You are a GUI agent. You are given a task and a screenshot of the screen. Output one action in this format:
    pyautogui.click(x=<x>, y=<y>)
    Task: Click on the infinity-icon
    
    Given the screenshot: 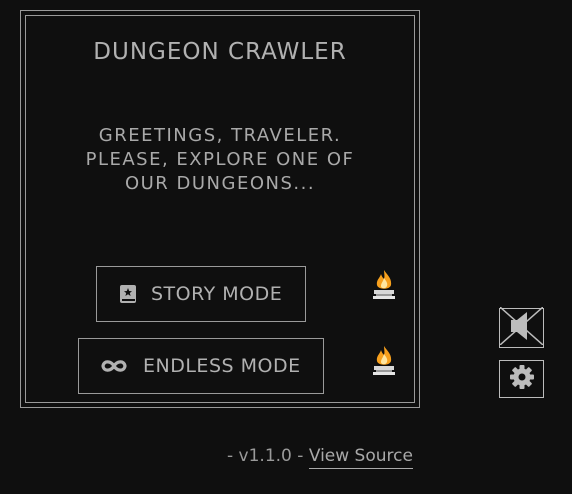 What is the action you would take?
    pyautogui.click(x=114, y=366)
    